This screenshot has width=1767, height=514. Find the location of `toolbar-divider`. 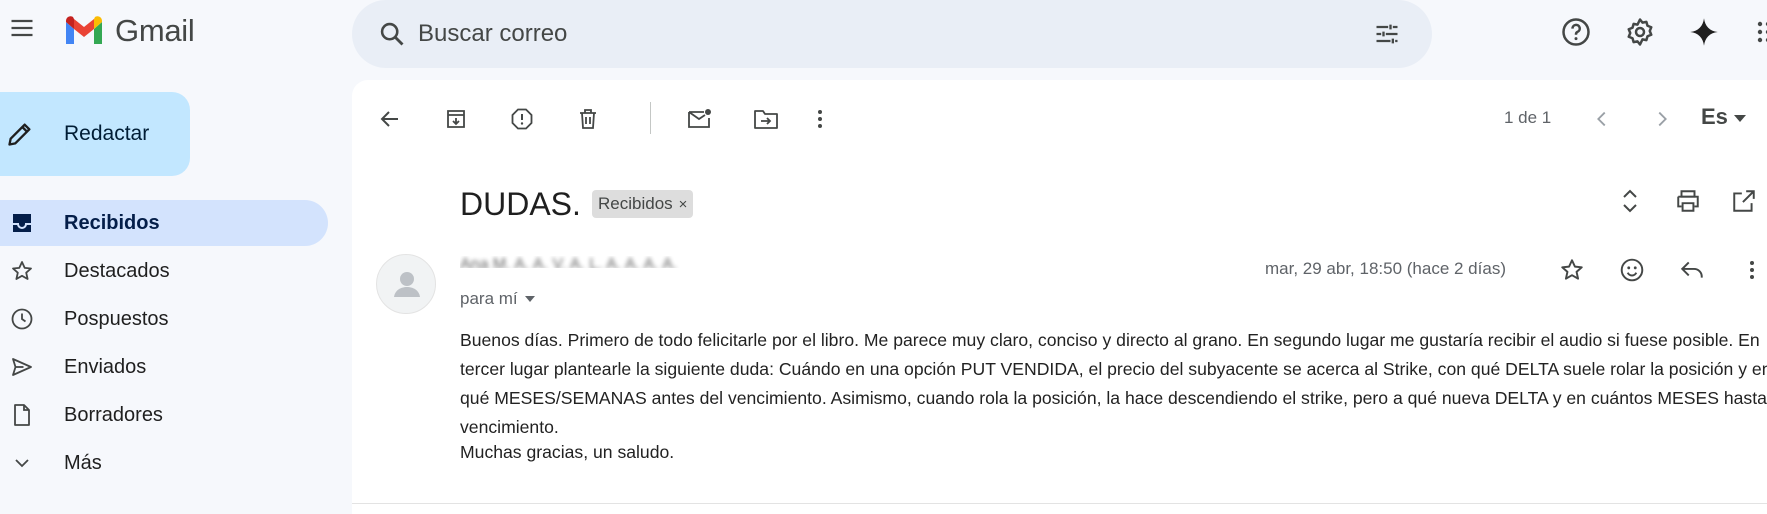

toolbar-divider is located at coordinates (650, 118).